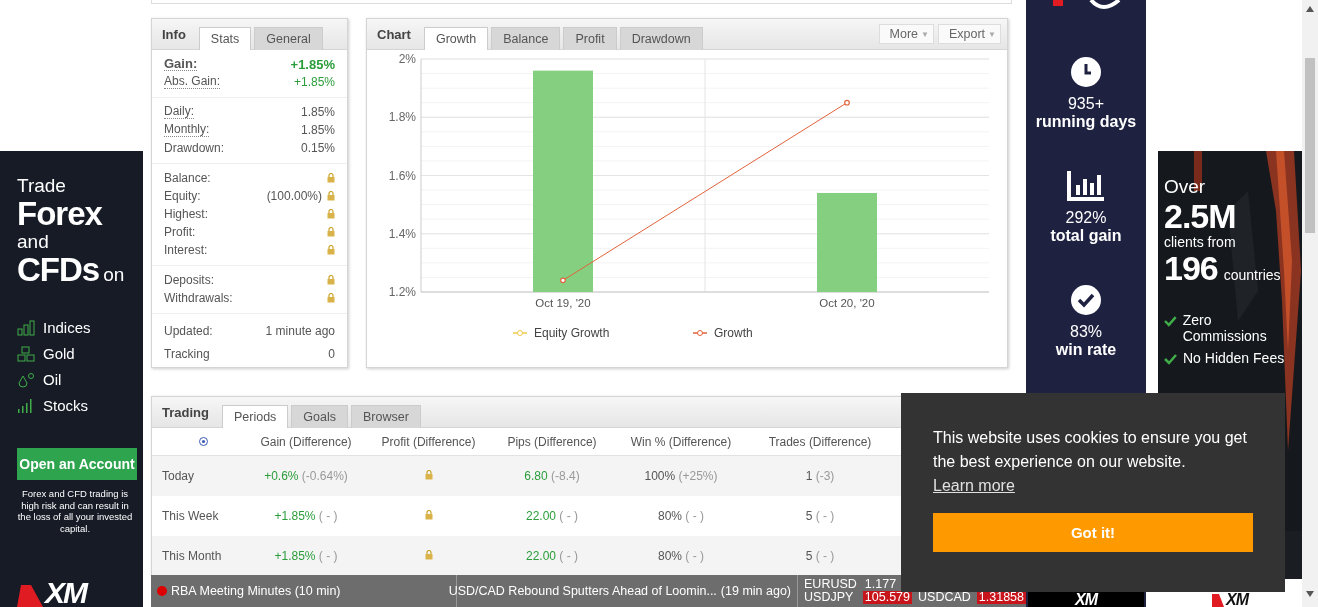 This screenshot has height=607, width=1318. Describe the element at coordinates (1086, 350) in the screenshot. I see `stat-label: win rate` at that location.